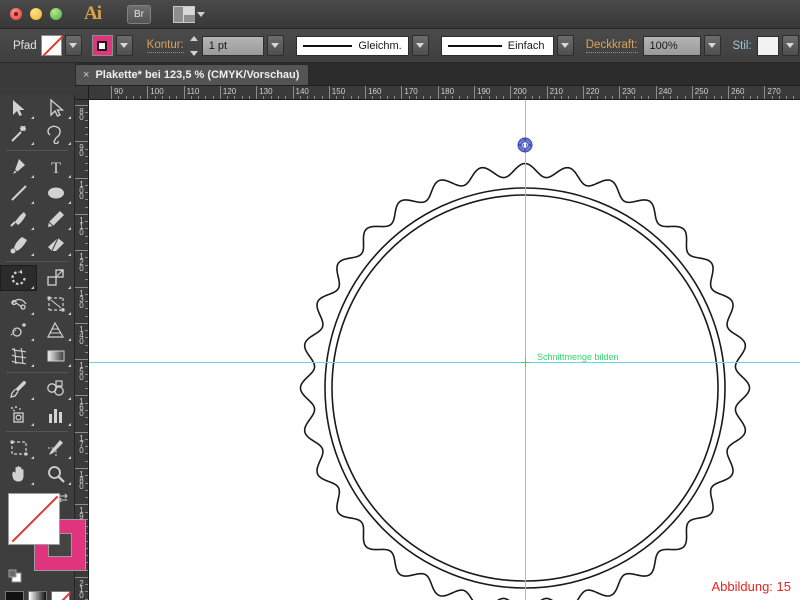 Image resolution: width=800 pixels, height=600 pixels. I want to click on tools-panel: T ⇄, so click(43, 347).